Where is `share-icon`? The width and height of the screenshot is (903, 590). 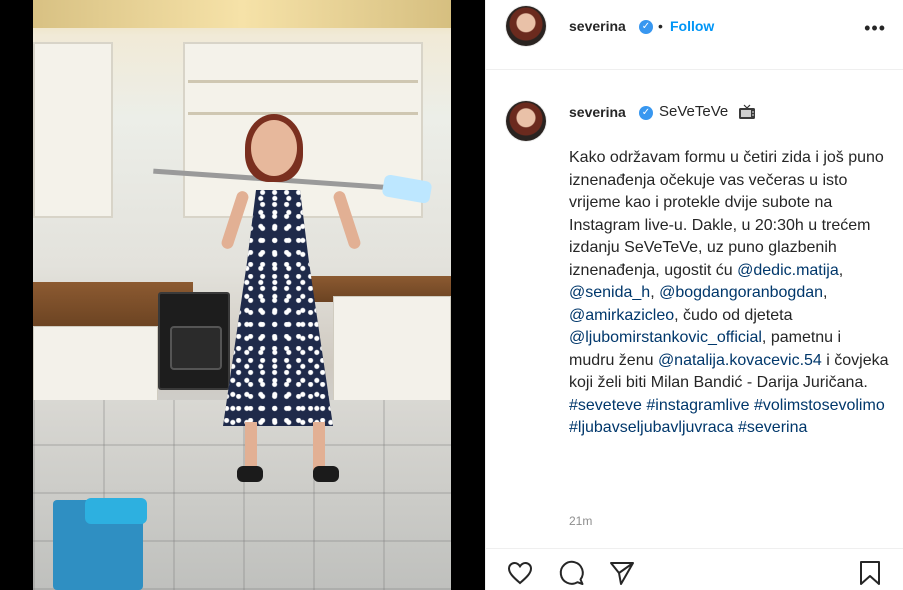
share-icon is located at coordinates (622, 573).